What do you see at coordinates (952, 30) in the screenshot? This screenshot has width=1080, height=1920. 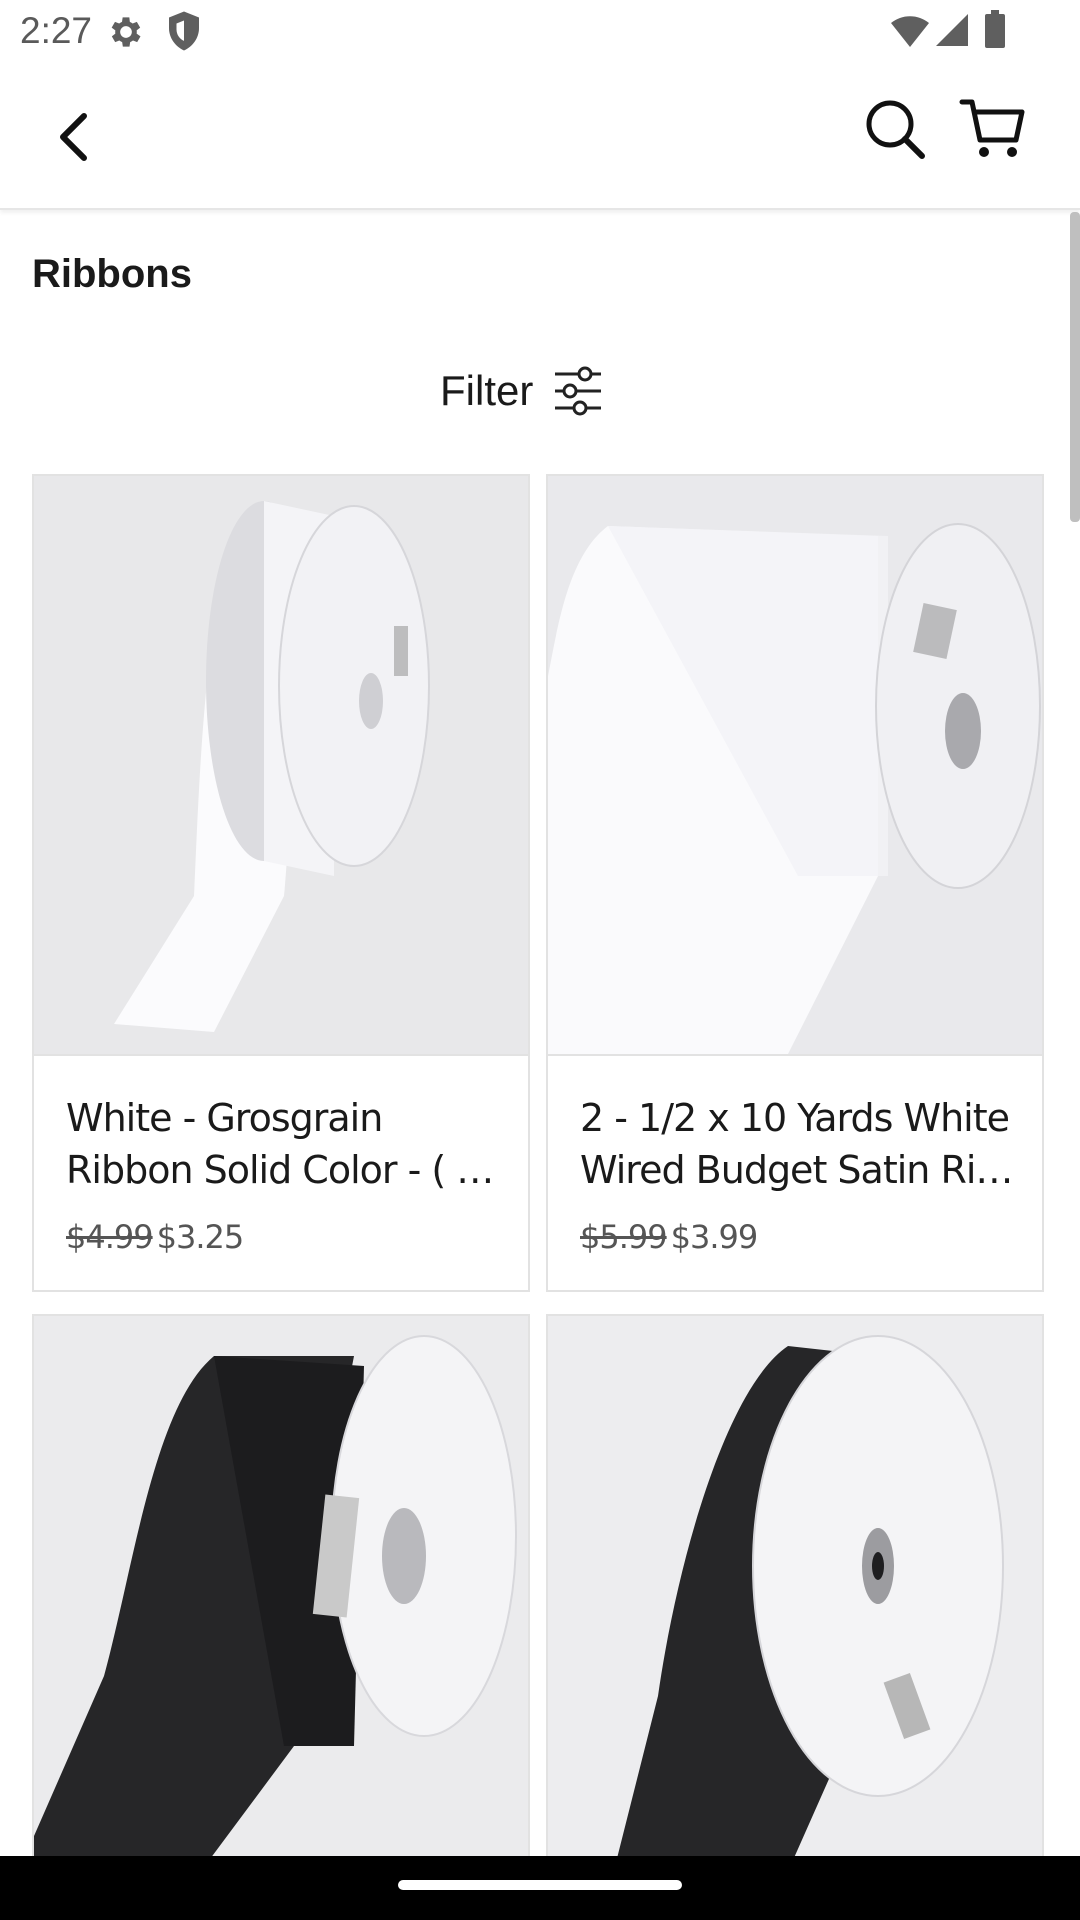 I see `signal-icon` at bounding box center [952, 30].